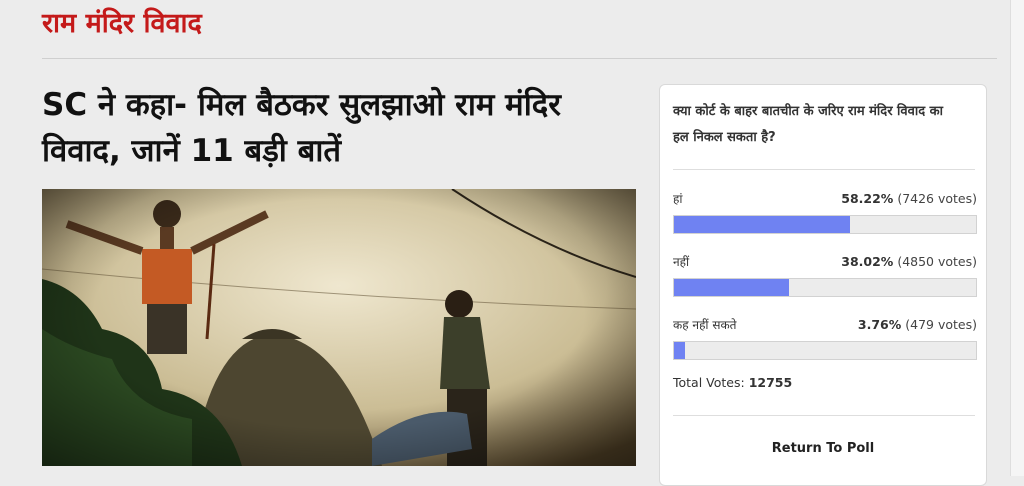 This screenshot has width=1024, height=486. What do you see at coordinates (867, 261) in the screenshot?
I see `poll-option-percent: 38.02%` at bounding box center [867, 261].